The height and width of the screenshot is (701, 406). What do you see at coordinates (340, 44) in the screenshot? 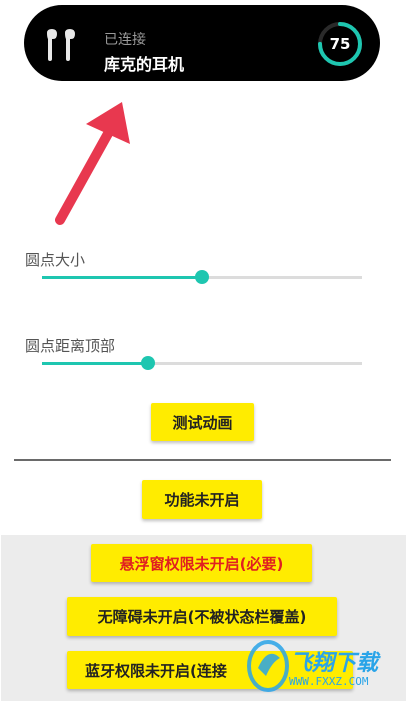
I see `battery-level: 75` at bounding box center [340, 44].